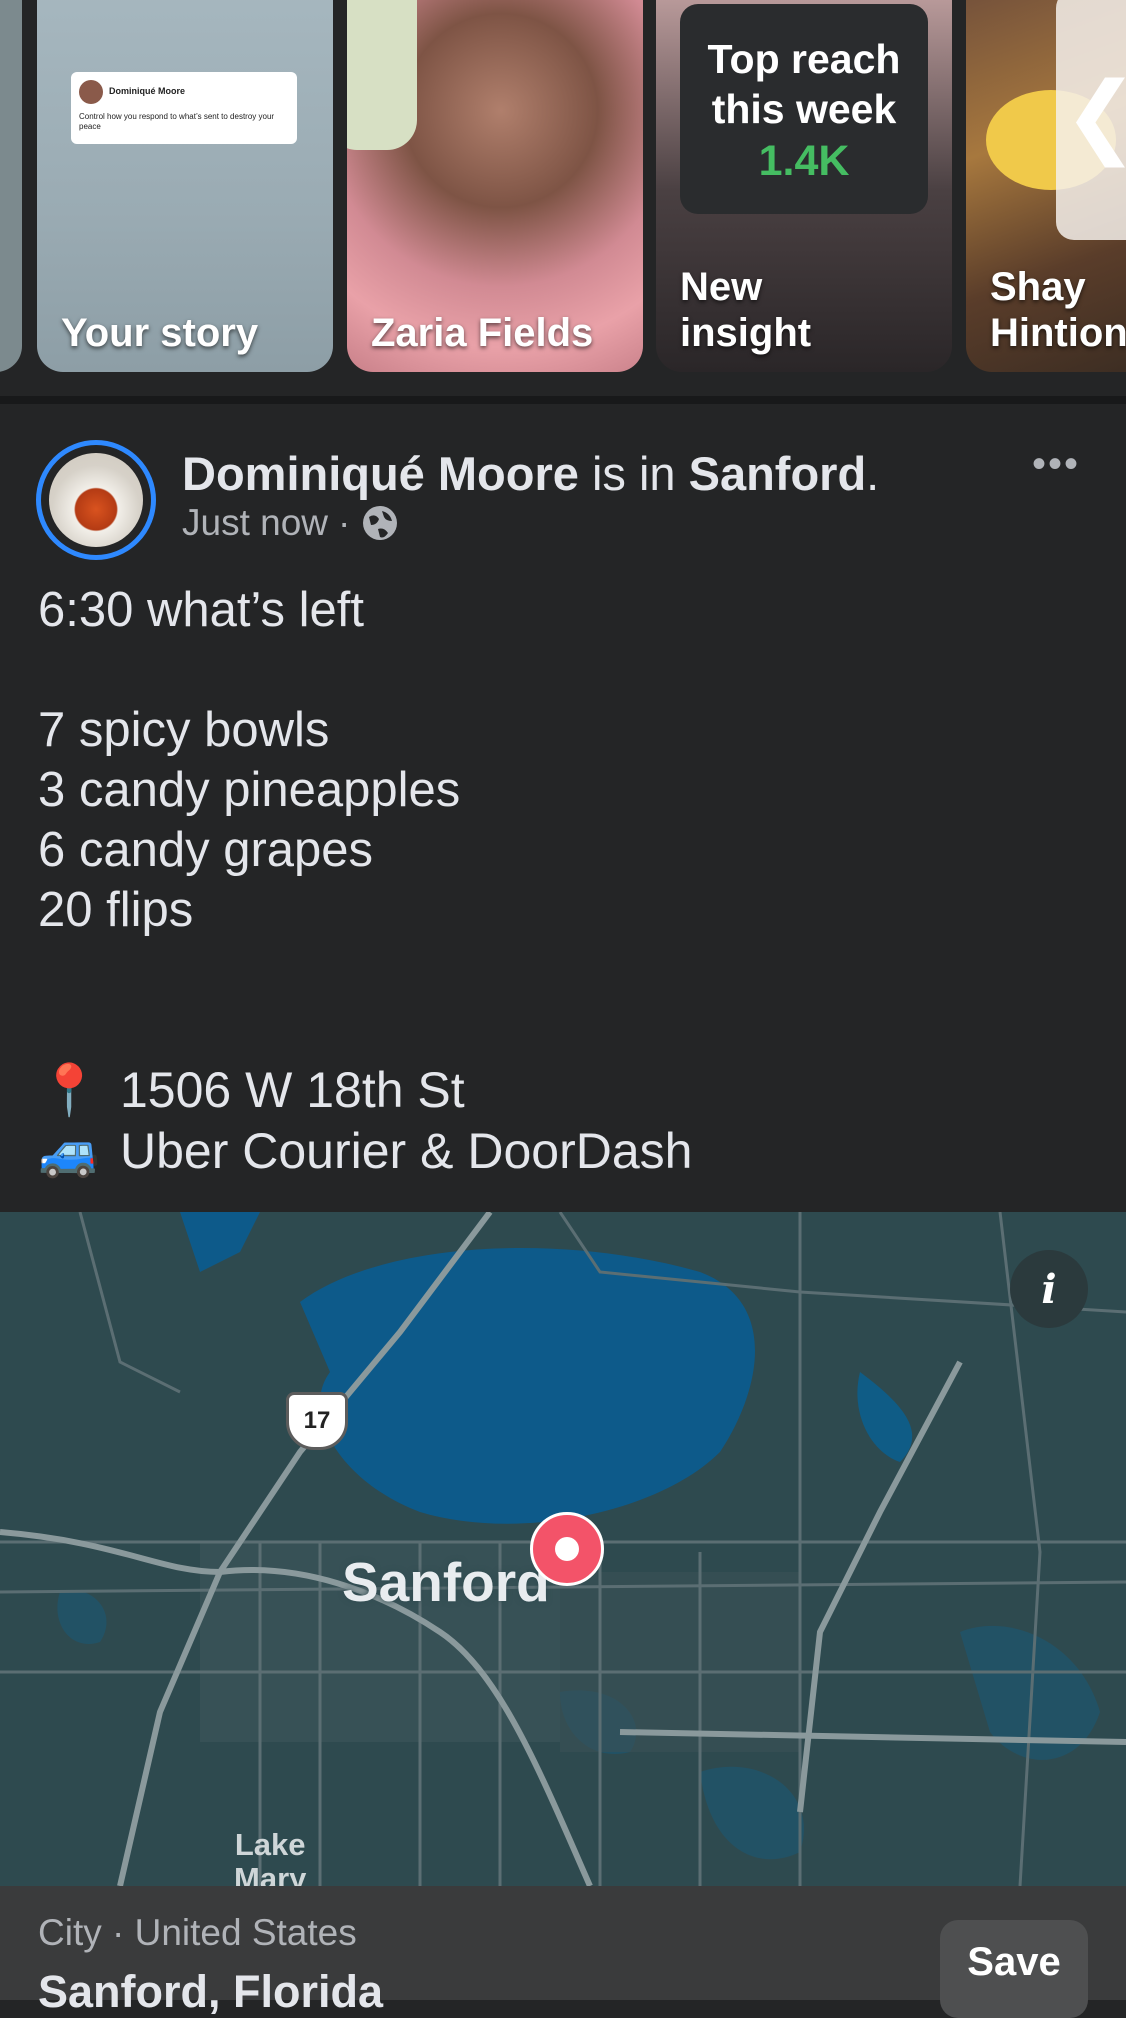 This screenshot has height=2018, width=1126. I want to click on route-shield-icon: 17, so click(317, 1421).